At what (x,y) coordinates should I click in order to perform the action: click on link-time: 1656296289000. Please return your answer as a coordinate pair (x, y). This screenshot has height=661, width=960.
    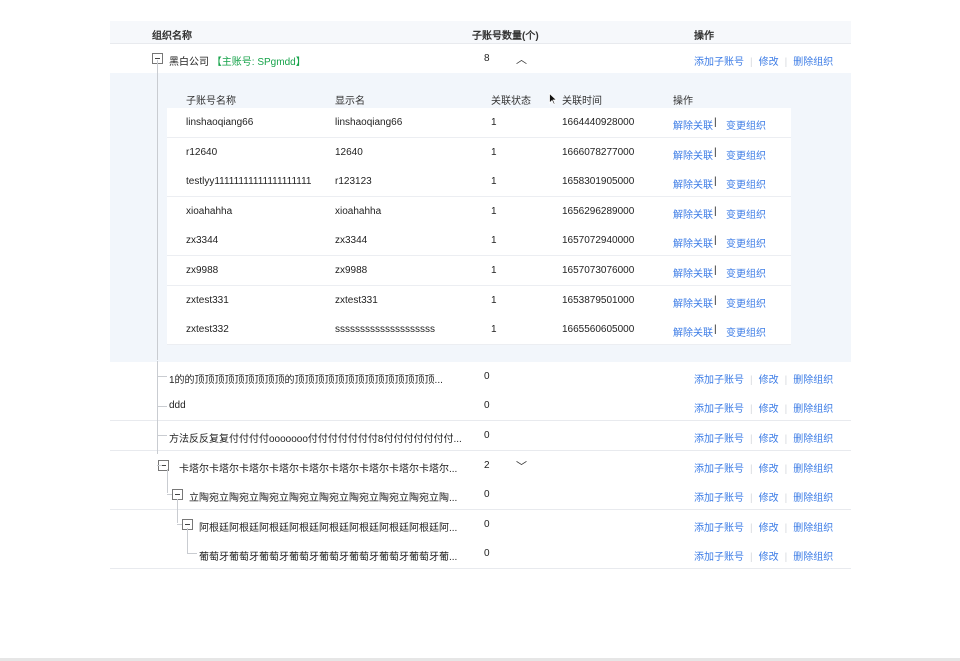
    Looking at the image, I should click on (598, 211).